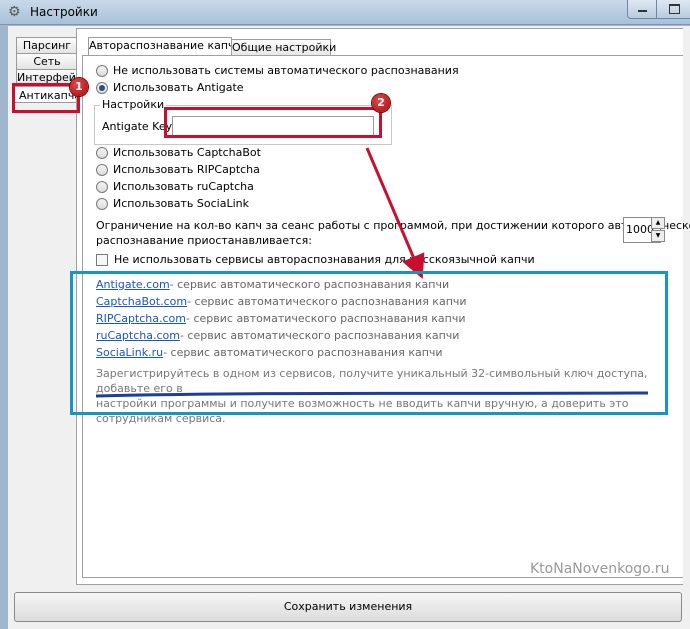  Describe the element at coordinates (381, 103) in the screenshot. I see `annotation-badge-2: 2` at that location.